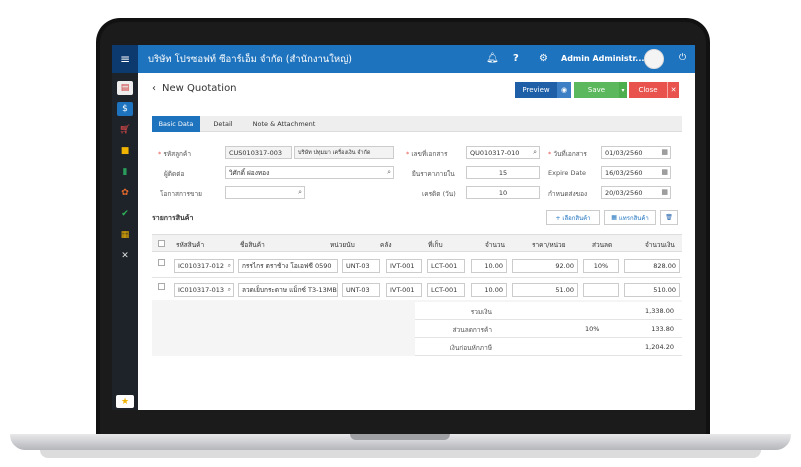 This screenshot has width=801, height=467. What do you see at coordinates (125, 109) in the screenshot?
I see `money-icon: $` at bounding box center [125, 109].